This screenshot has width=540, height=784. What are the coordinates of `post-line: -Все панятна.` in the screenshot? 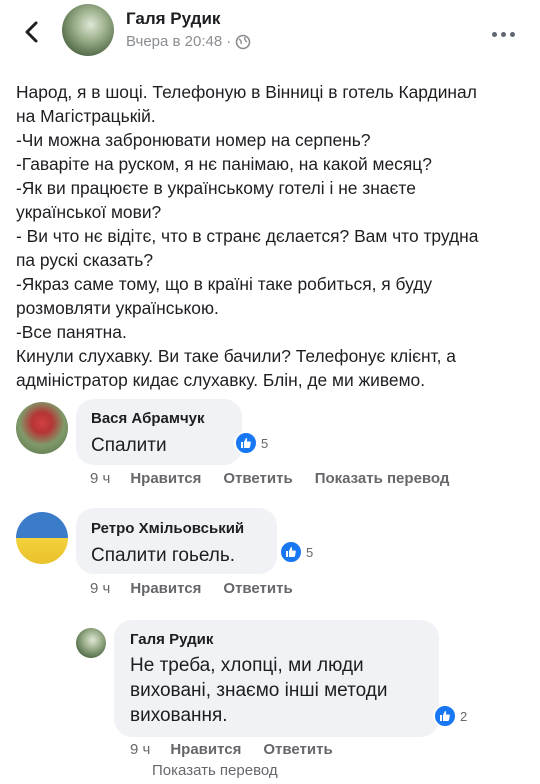 It's located at (71, 332).